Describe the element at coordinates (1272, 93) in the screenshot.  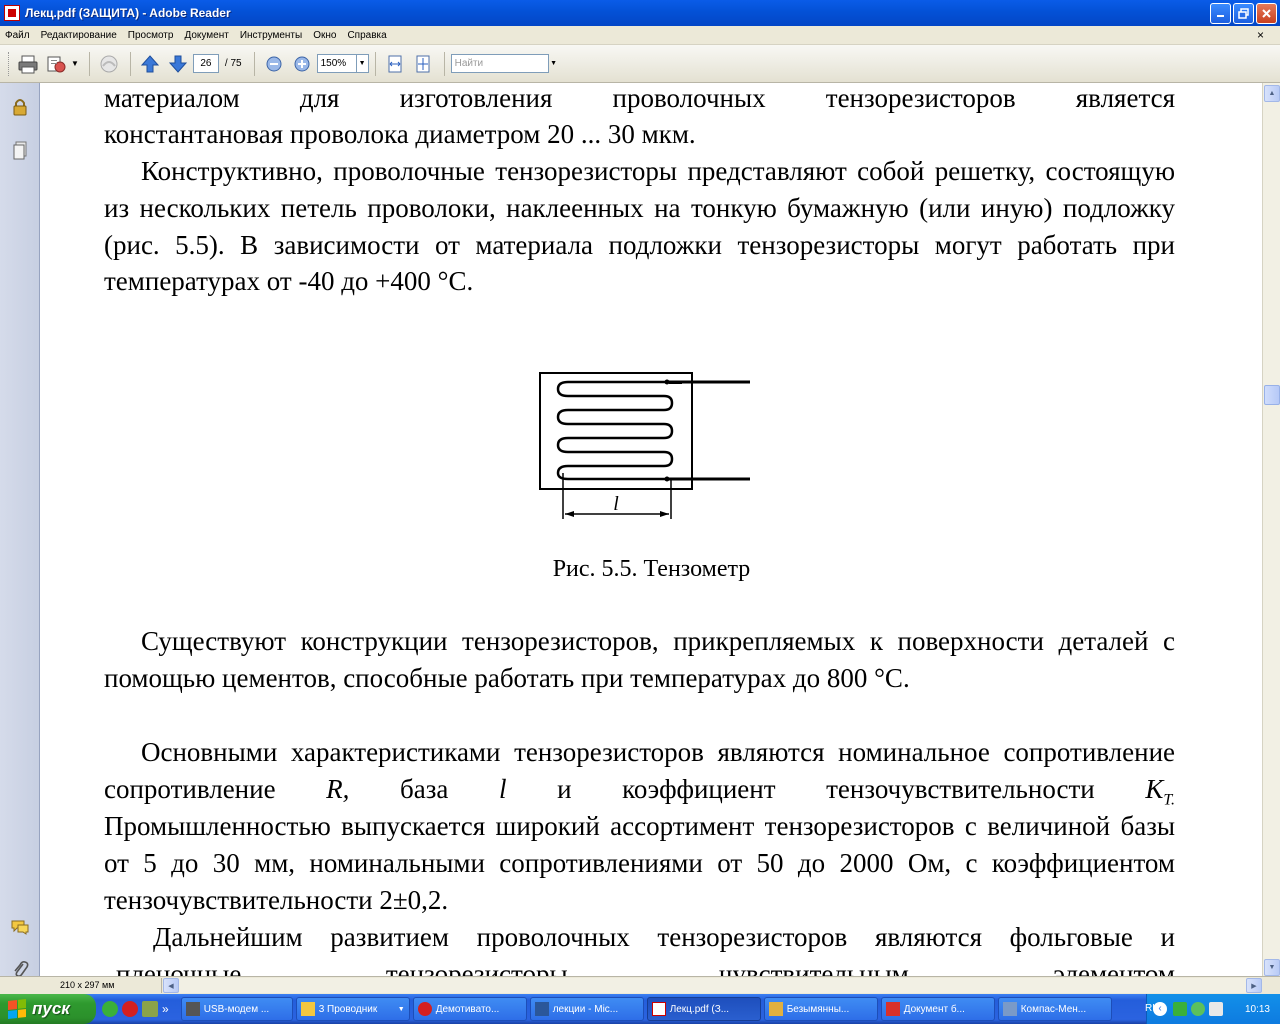
I see `scroll-up-button: ▲` at that location.